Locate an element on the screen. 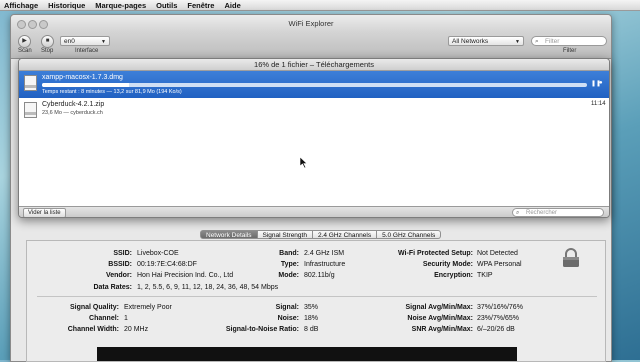 The image size is (640, 362). menu-outils: Outils is located at coordinates (166, 5).